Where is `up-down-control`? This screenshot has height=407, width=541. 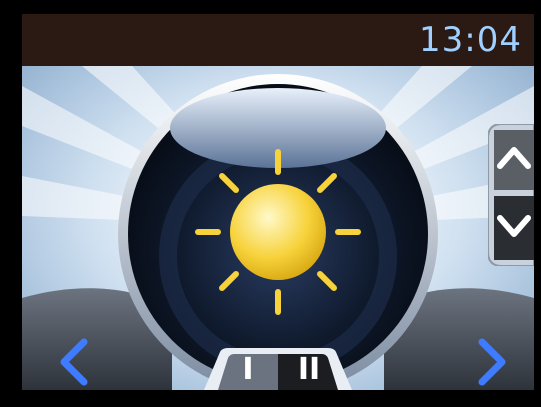
up-down-control is located at coordinates (511, 195).